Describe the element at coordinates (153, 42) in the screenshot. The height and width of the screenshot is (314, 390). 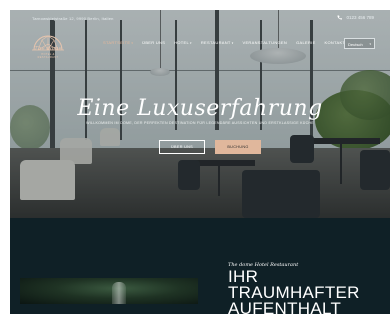
I see `nav-item-ueber-uns: ÜBER UNS` at that location.